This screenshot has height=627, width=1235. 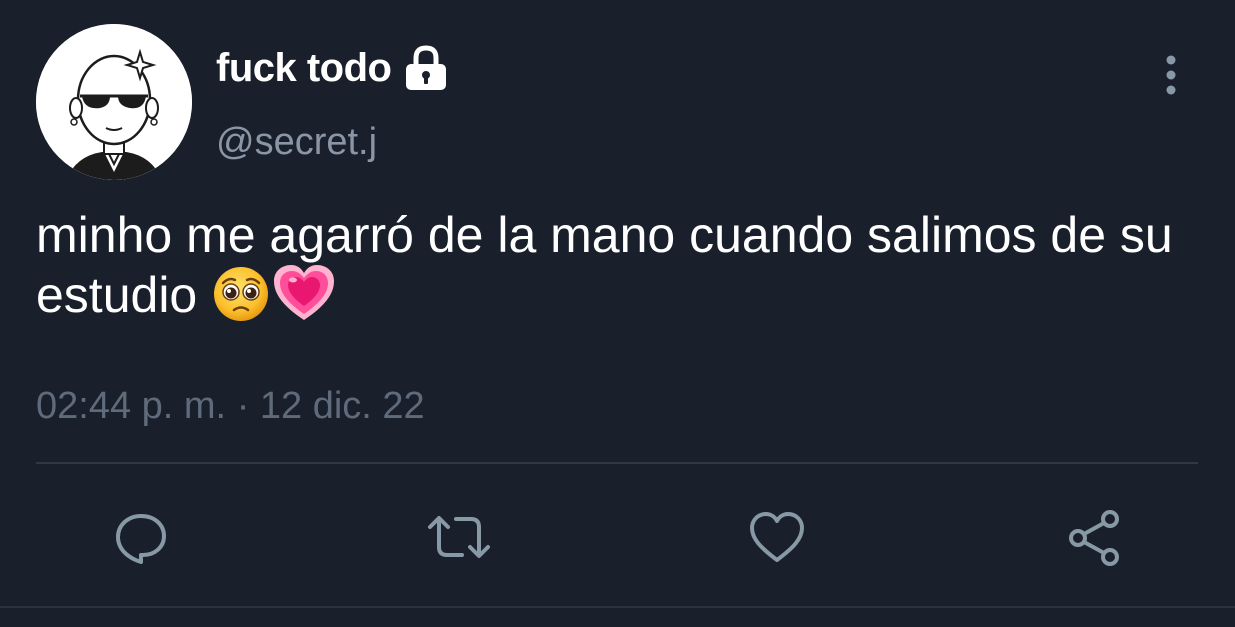 I want to click on more-options-button, so click(x=1171, y=75).